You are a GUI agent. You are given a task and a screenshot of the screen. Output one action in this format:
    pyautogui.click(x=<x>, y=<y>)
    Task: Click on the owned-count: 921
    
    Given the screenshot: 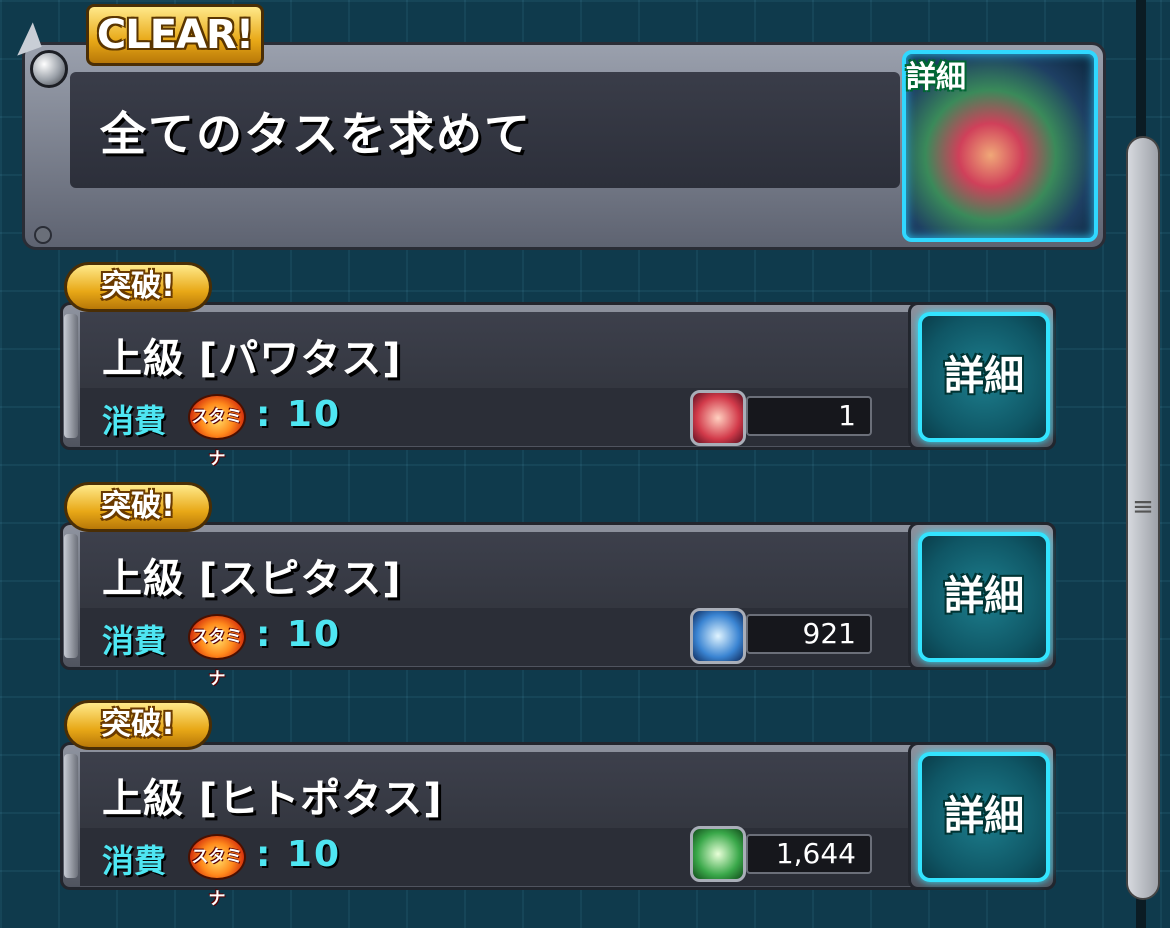 What is the action you would take?
    pyautogui.click(x=809, y=634)
    